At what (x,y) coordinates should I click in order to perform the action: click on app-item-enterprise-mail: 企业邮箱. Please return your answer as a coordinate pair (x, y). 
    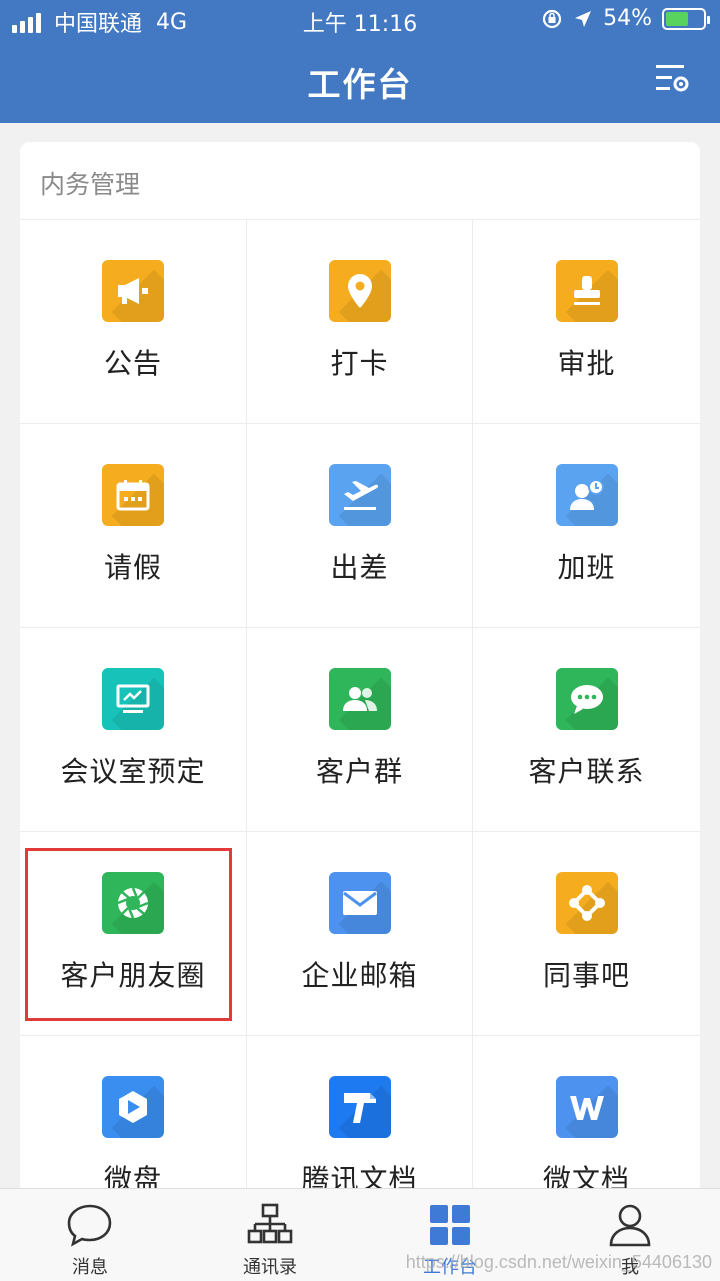
    Looking at the image, I should click on (360, 934).